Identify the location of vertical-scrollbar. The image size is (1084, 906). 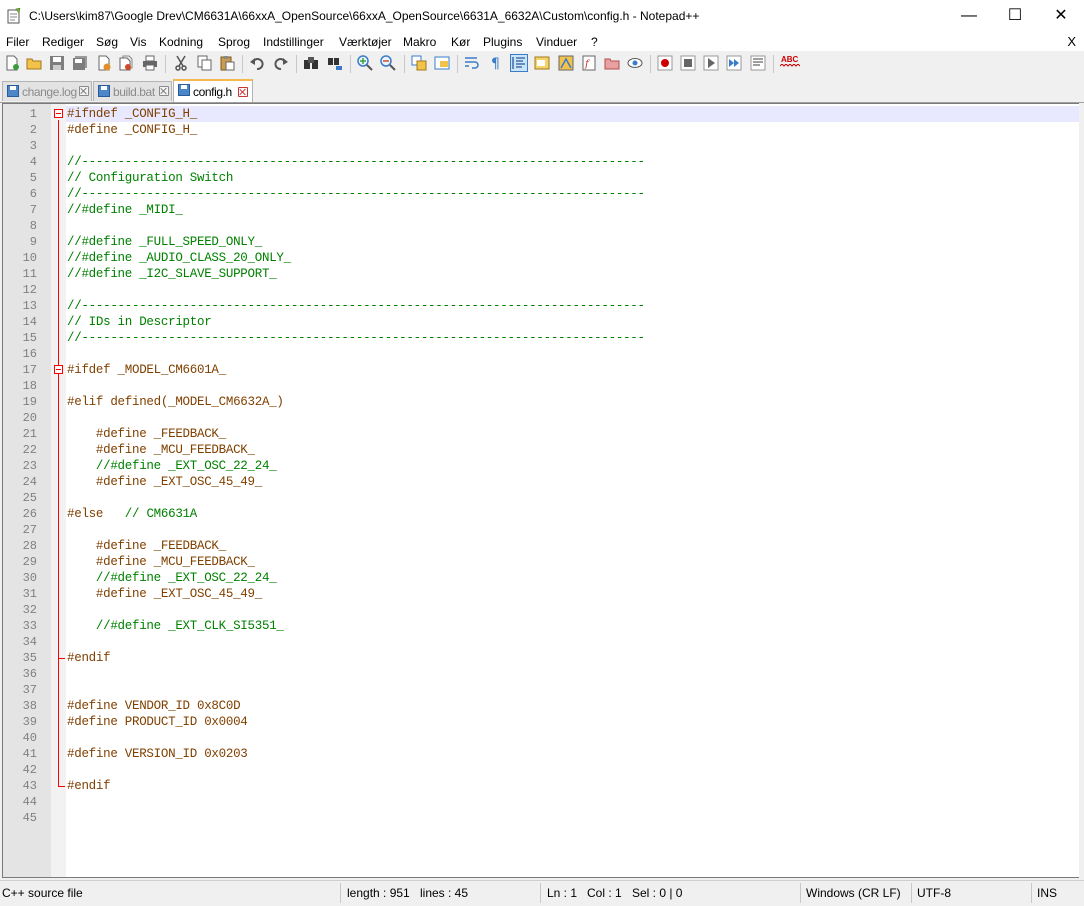
(1081, 490).